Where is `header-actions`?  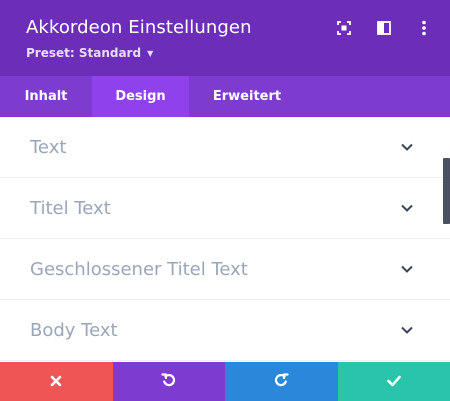
header-actions is located at coordinates (384, 28).